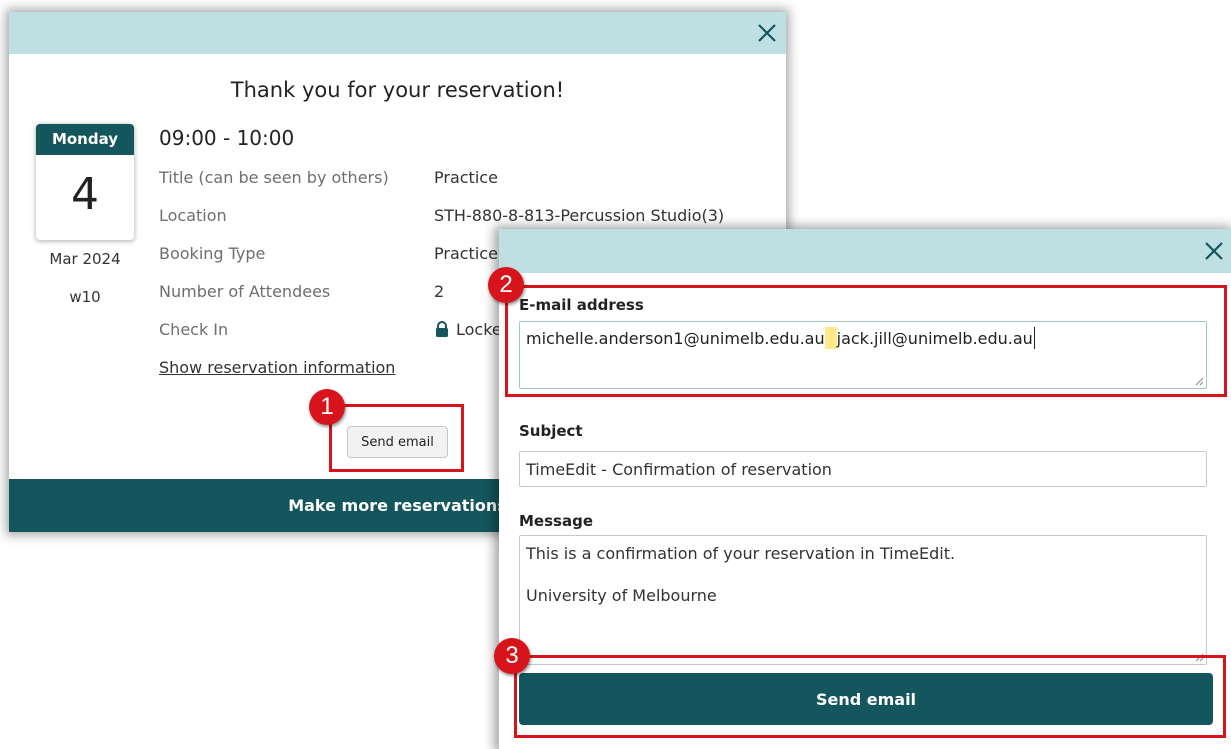 This screenshot has width=1231, height=749. What do you see at coordinates (212, 253) in the screenshot?
I see `booking-type-label: Booking Type` at bounding box center [212, 253].